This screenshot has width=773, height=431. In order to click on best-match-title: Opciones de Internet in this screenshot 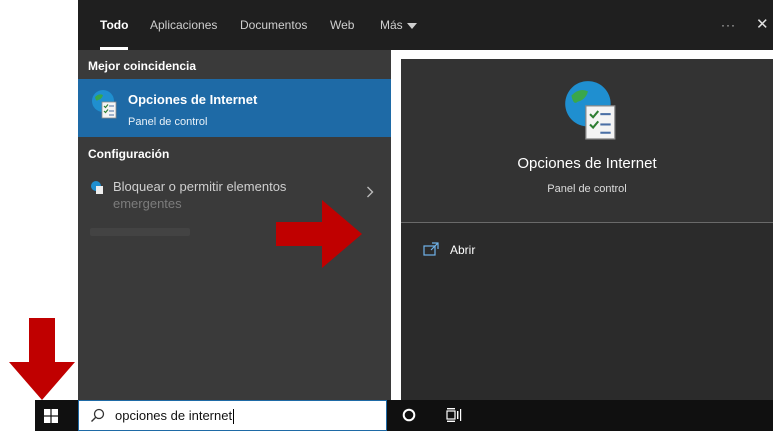, I will do `click(193, 99)`.